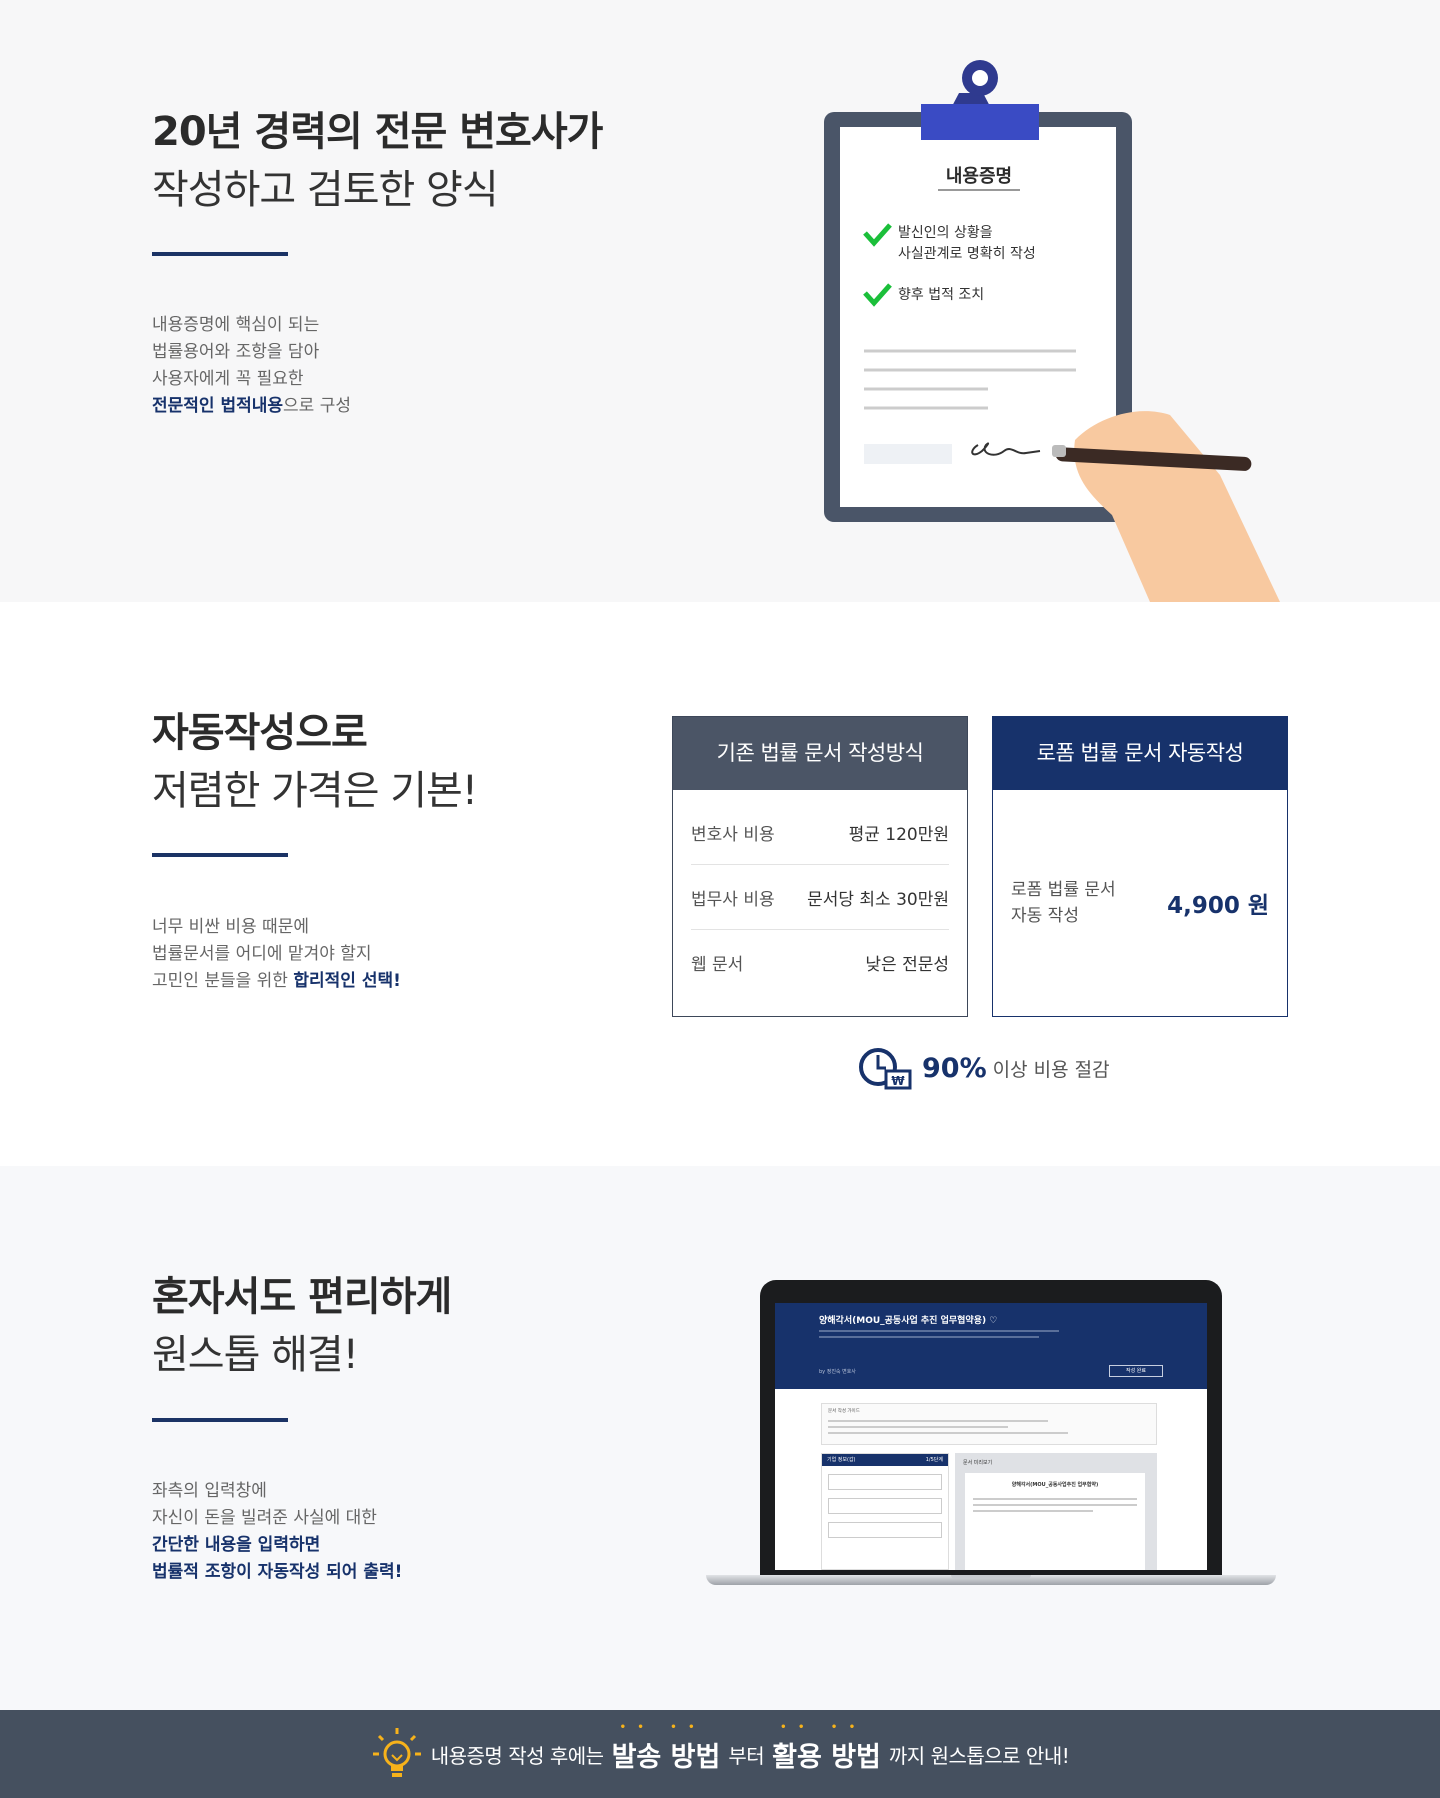  What do you see at coordinates (236, 1545) in the screenshot?
I see `desc-emphasis: 간단한 내용을 입력하면` at bounding box center [236, 1545].